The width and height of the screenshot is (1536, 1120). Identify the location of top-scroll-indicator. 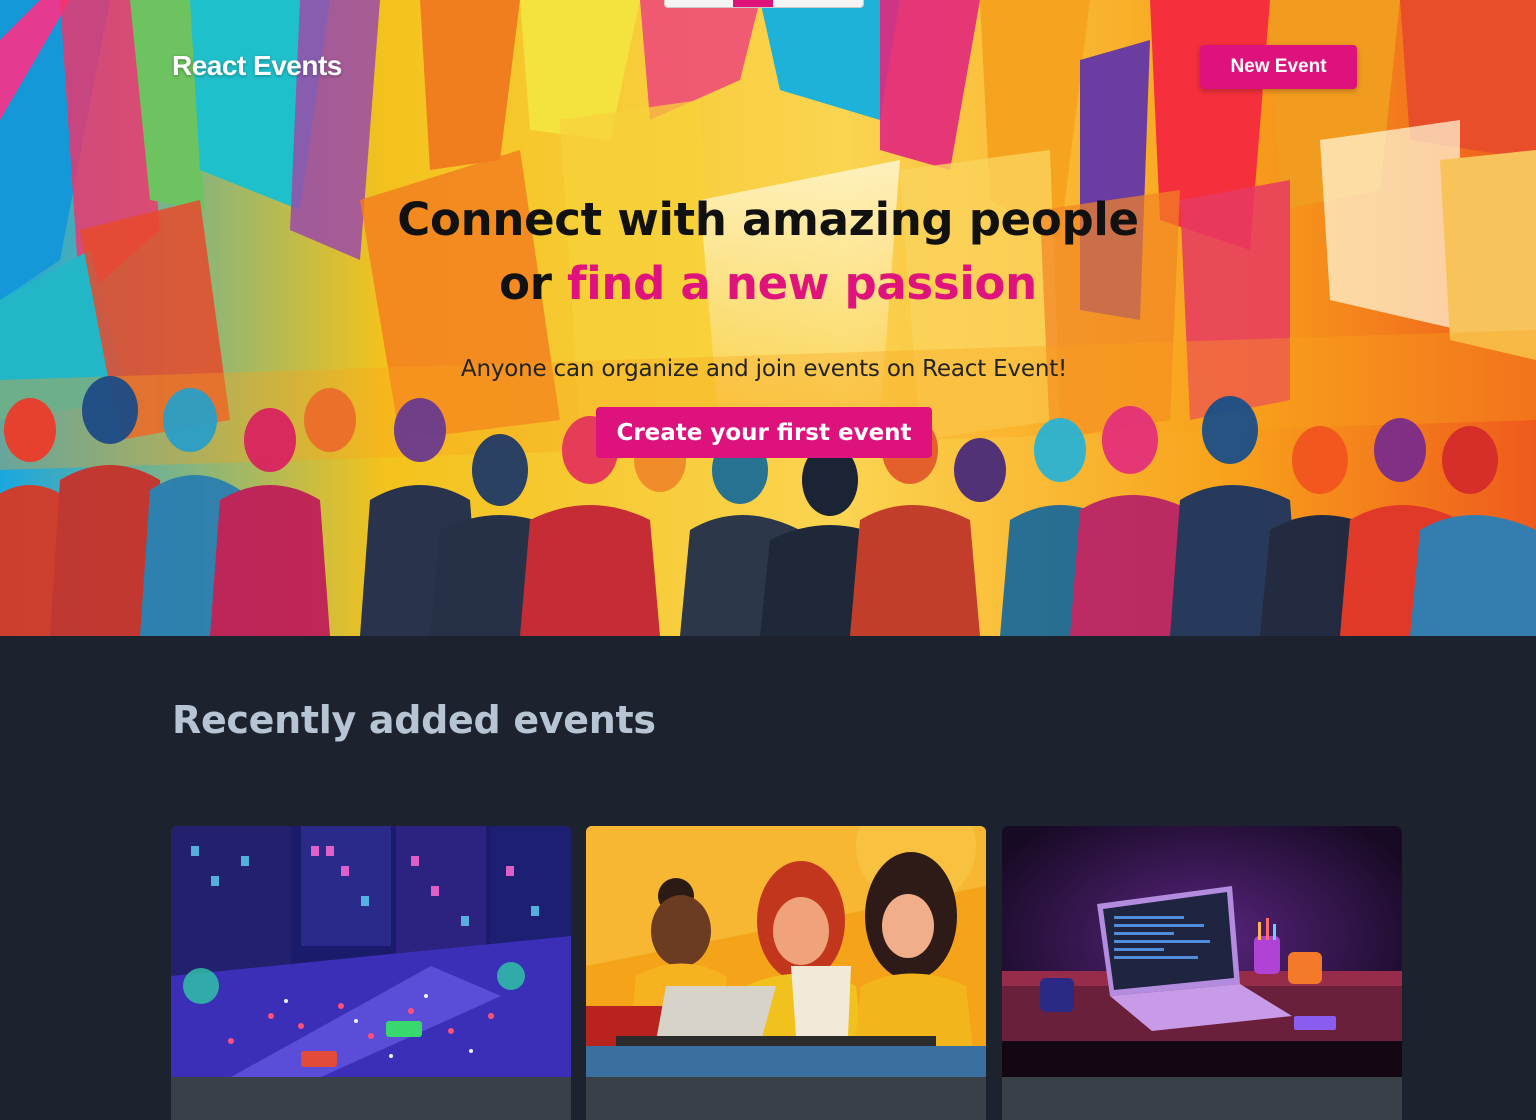
(764, 4).